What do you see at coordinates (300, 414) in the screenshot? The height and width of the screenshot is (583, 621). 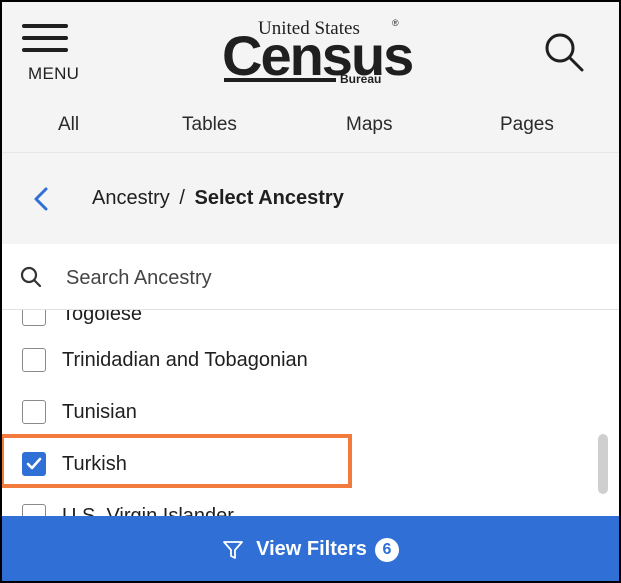 I see `list-item: Tunisian` at bounding box center [300, 414].